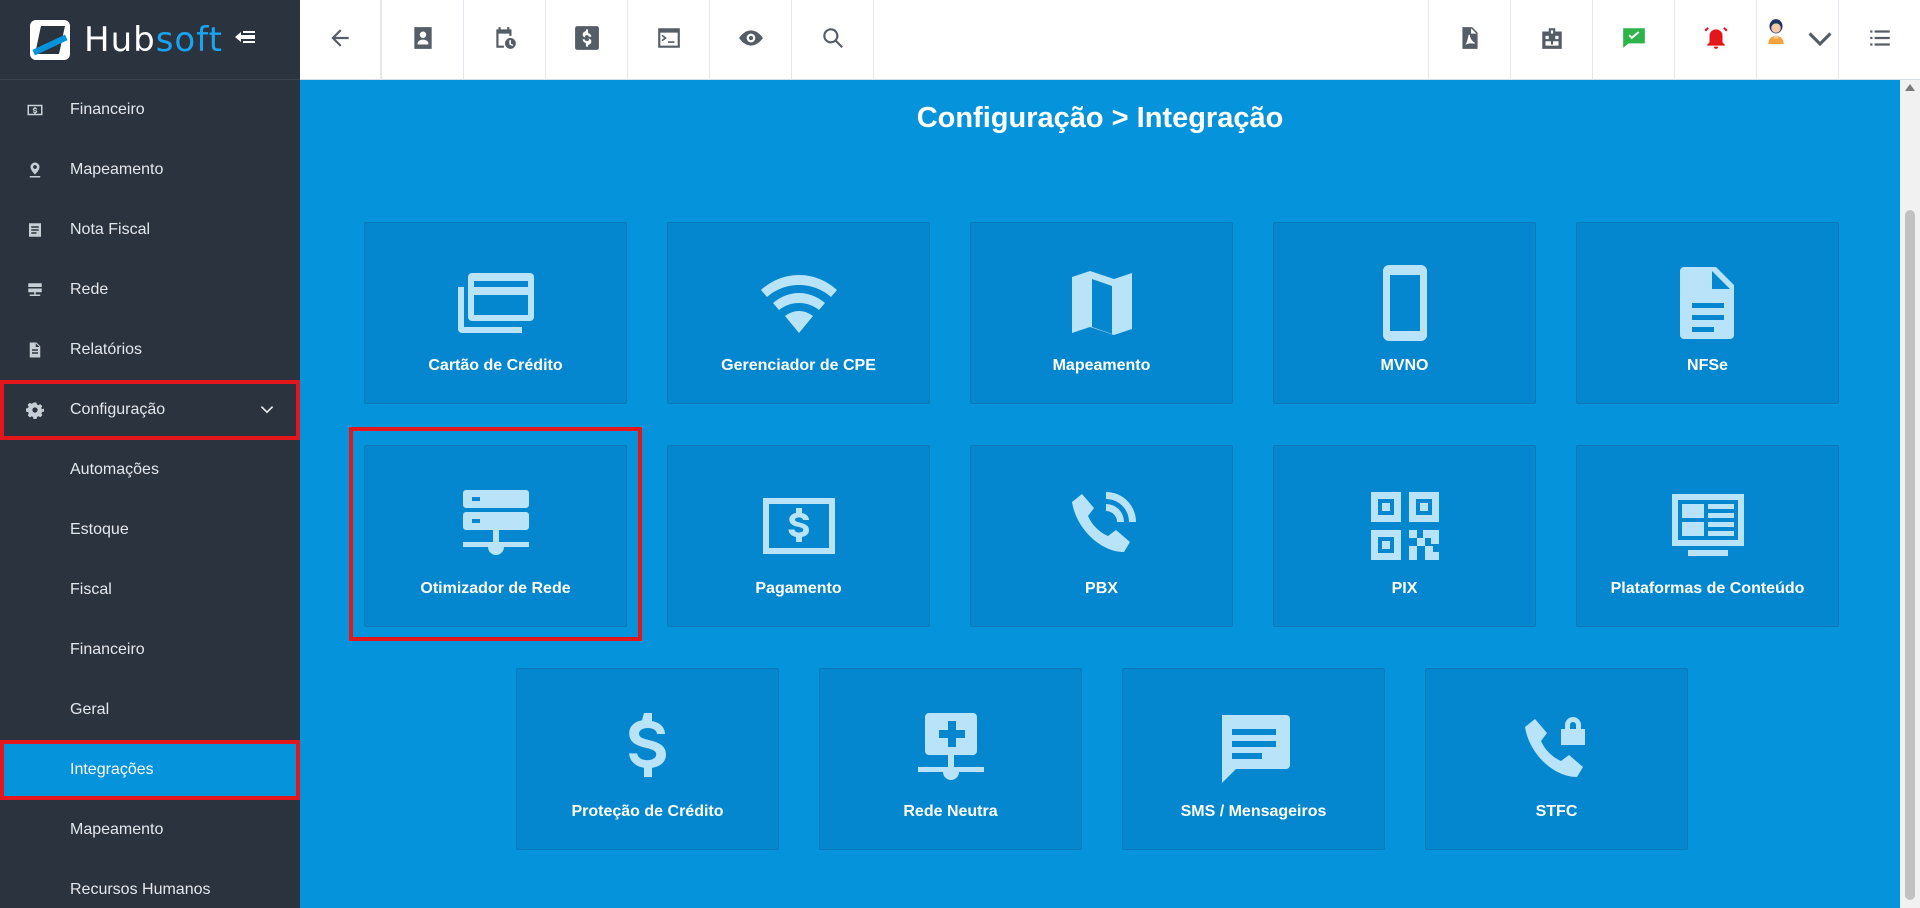 This screenshot has width=1920, height=908. I want to click on main-menu-button, so click(1879, 40).